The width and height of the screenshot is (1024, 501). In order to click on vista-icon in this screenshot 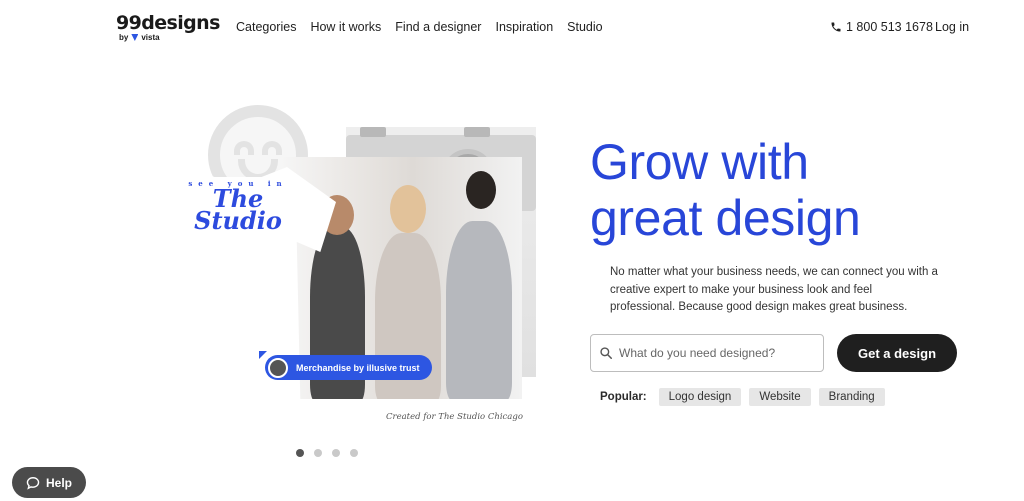, I will do `click(135, 37)`.